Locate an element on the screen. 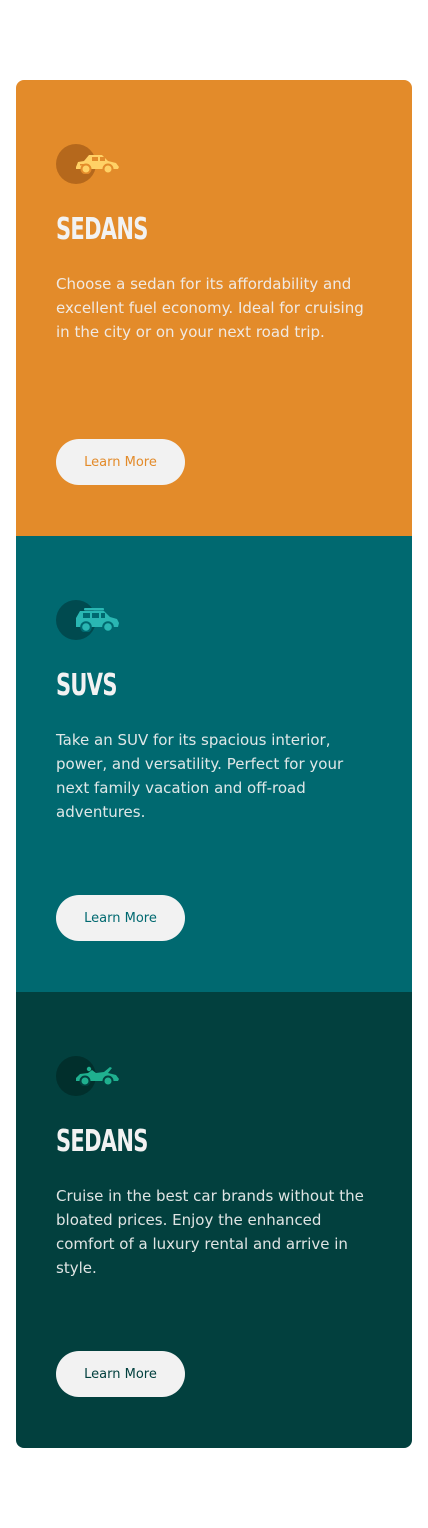 The width and height of the screenshot is (428, 1528). luxury-car-icon is located at coordinates (91, 1076).